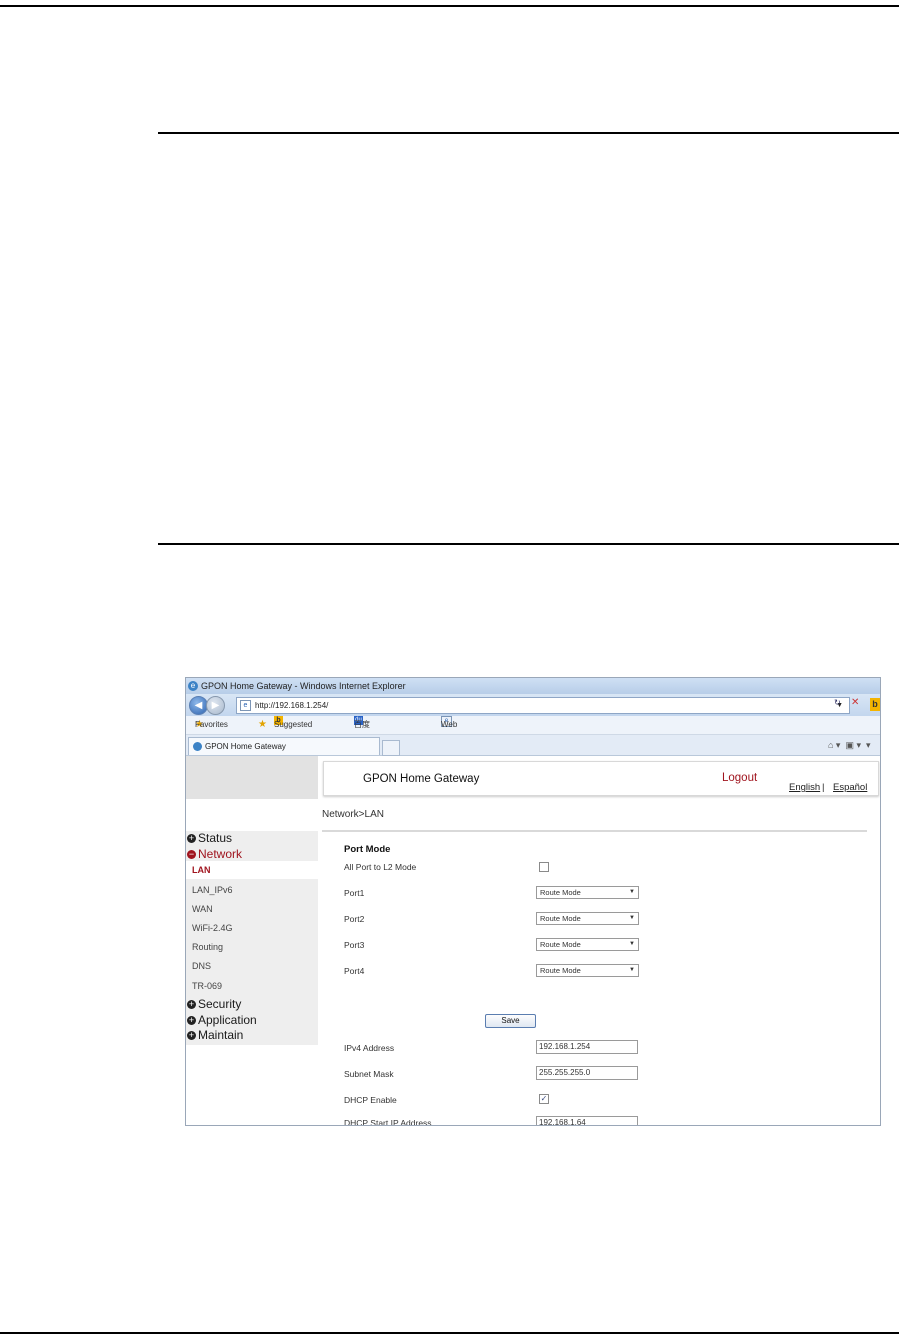 This screenshot has width=899, height=1343. I want to click on logout-link: Logout, so click(739, 778).